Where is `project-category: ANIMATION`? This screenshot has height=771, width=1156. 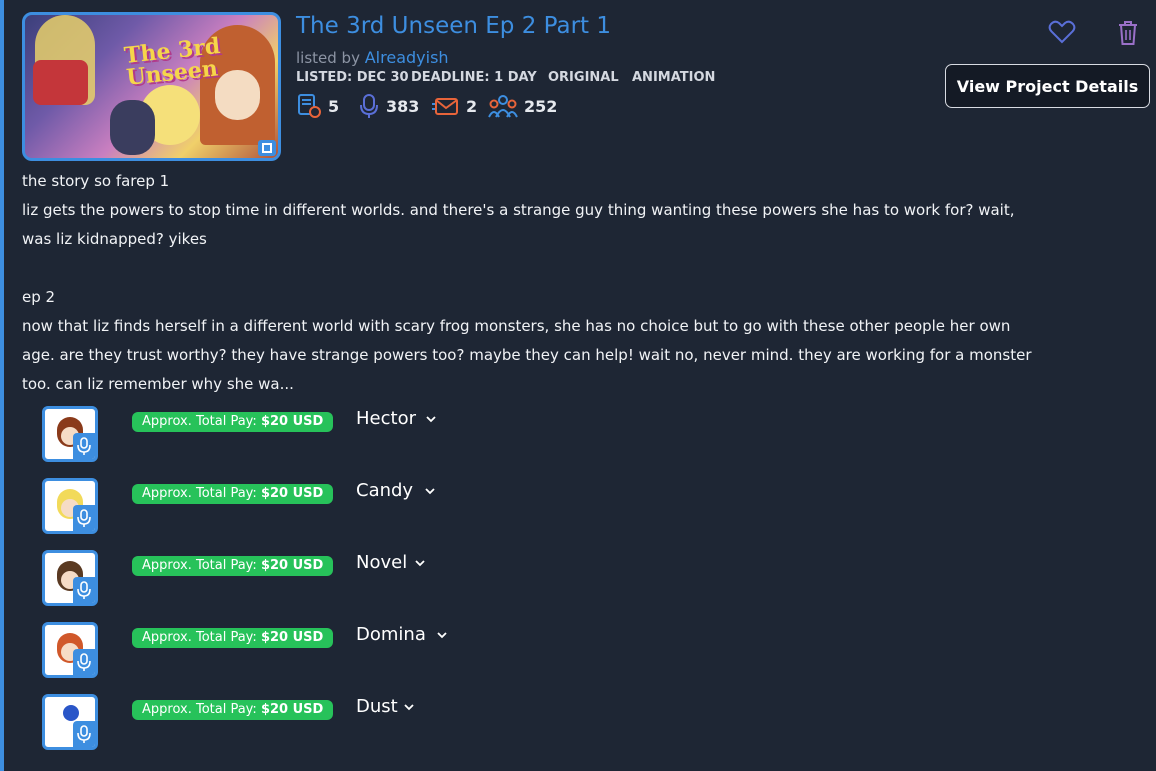 project-category: ANIMATION is located at coordinates (674, 77).